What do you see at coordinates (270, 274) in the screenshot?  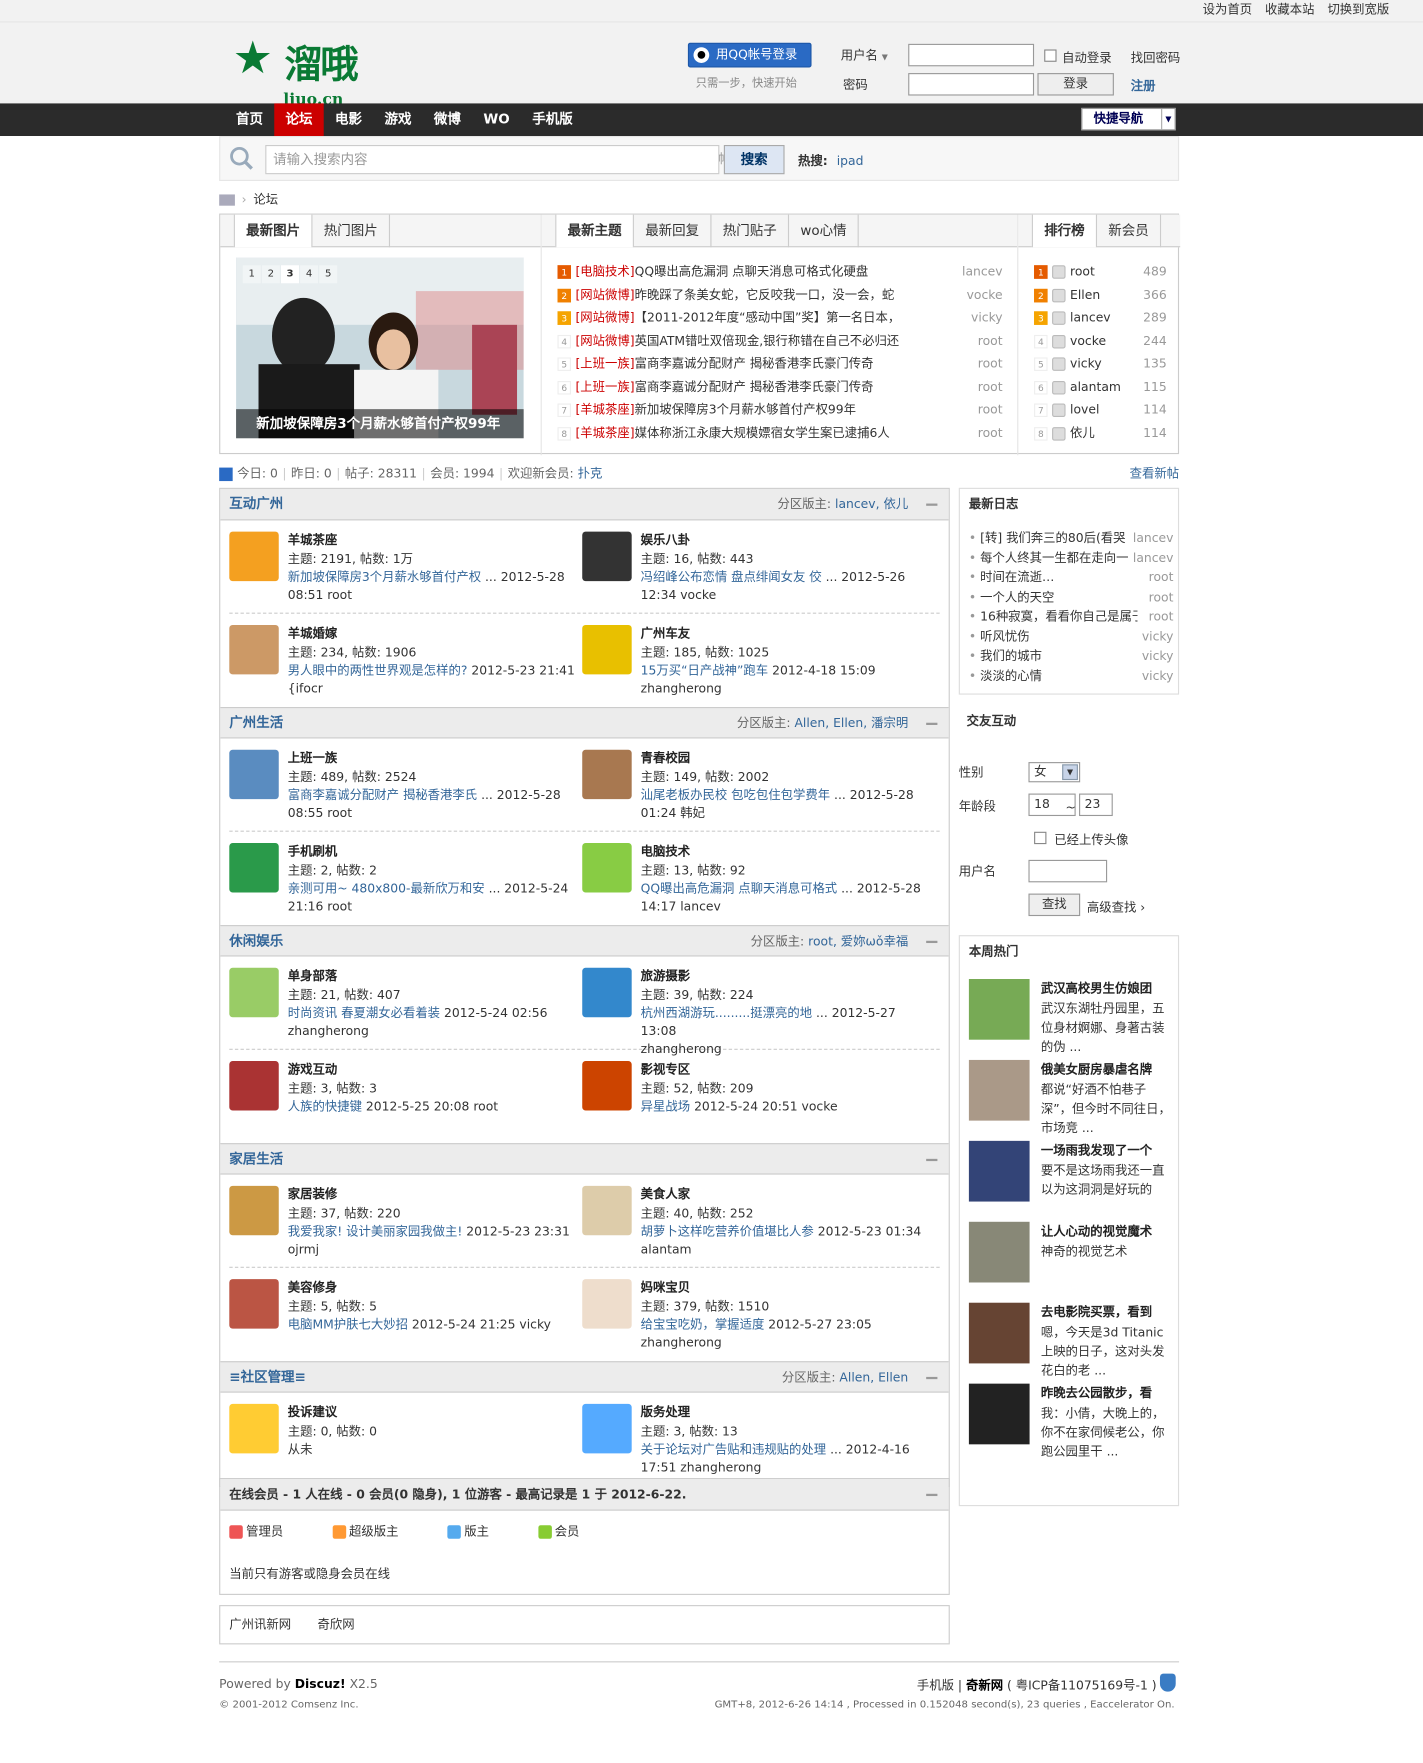 I see `slide-page-2: 2` at bounding box center [270, 274].